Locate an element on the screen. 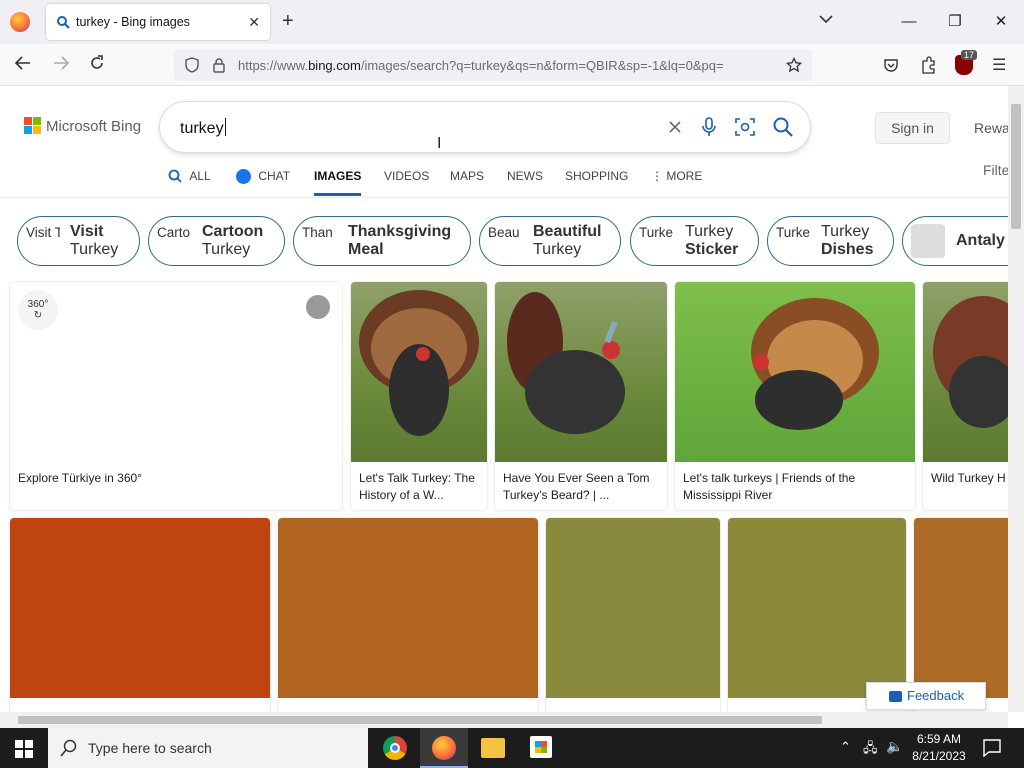 The height and width of the screenshot is (768, 1024). list-tabs-icon is located at coordinates (826, 21).